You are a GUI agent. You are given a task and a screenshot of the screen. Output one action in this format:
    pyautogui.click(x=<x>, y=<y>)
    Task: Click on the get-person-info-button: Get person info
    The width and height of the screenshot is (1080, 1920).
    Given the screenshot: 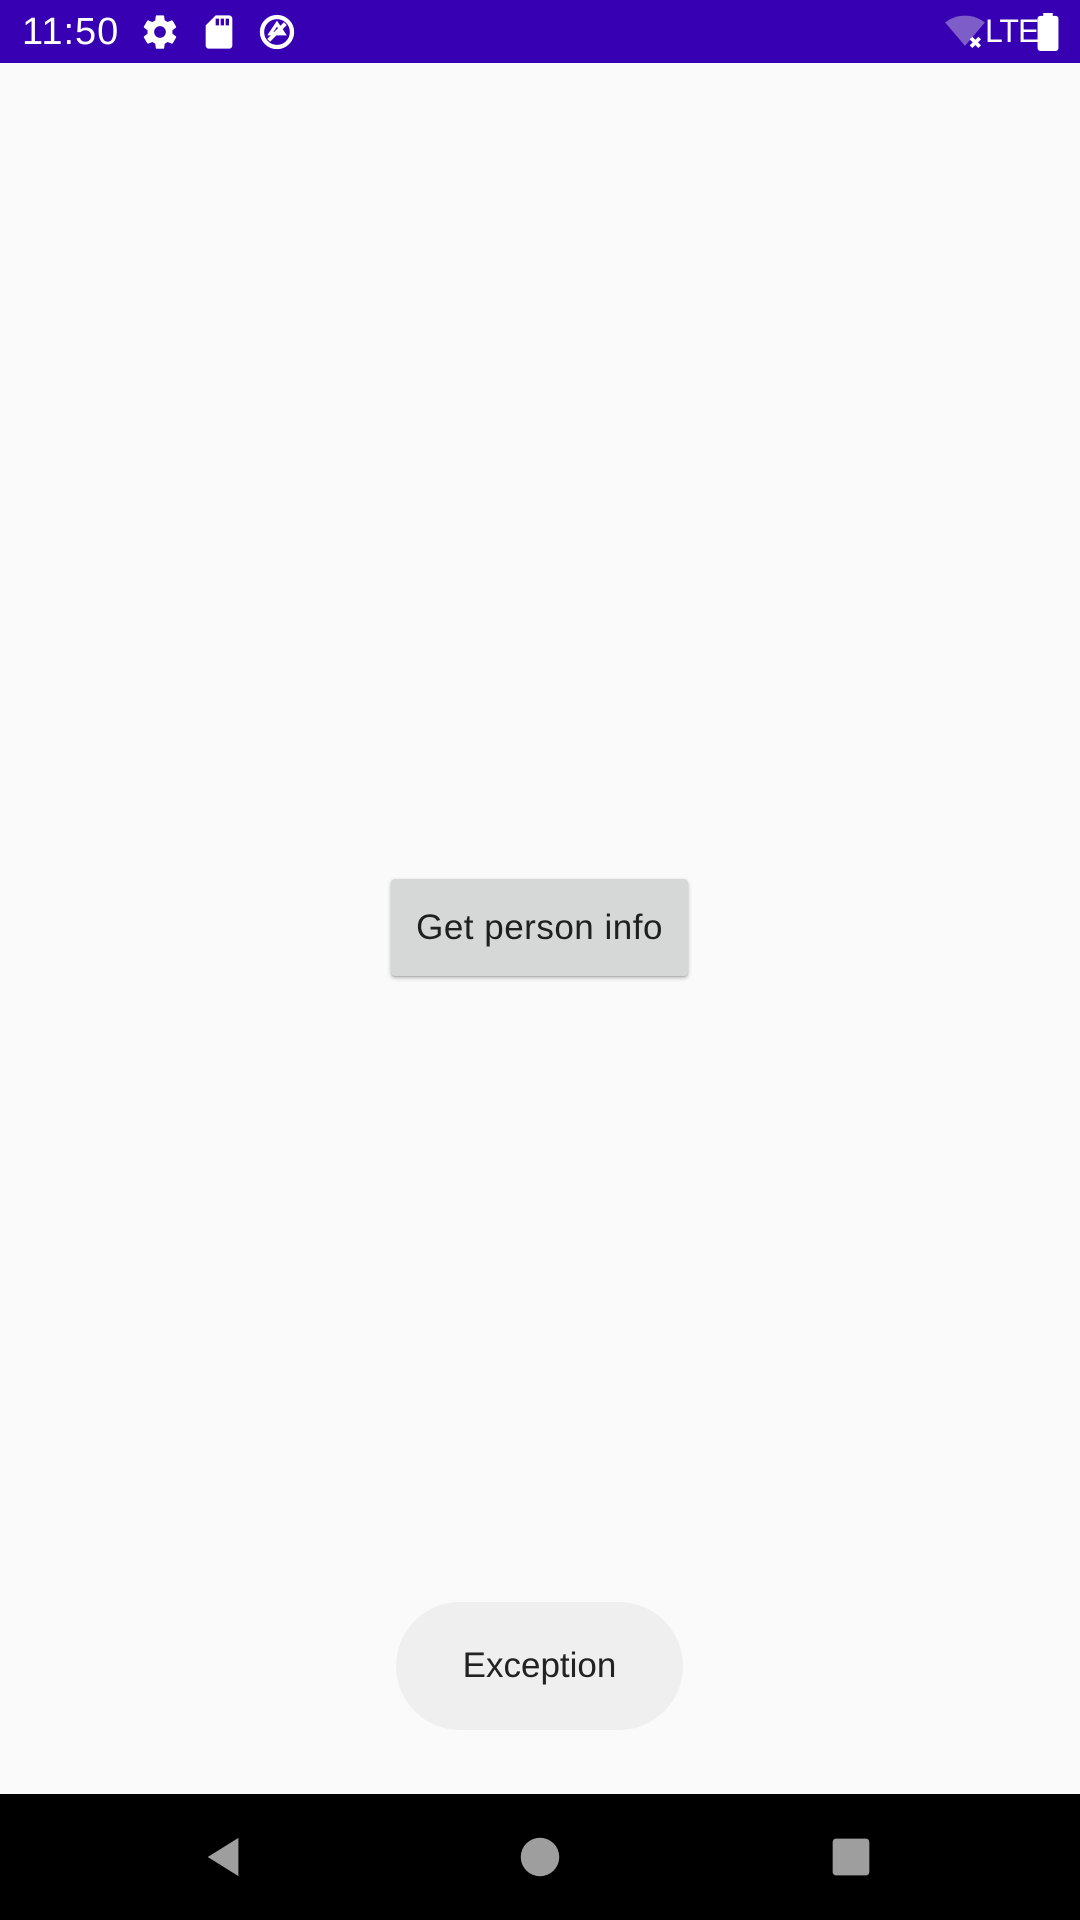 What is the action you would take?
    pyautogui.click(x=539, y=927)
    